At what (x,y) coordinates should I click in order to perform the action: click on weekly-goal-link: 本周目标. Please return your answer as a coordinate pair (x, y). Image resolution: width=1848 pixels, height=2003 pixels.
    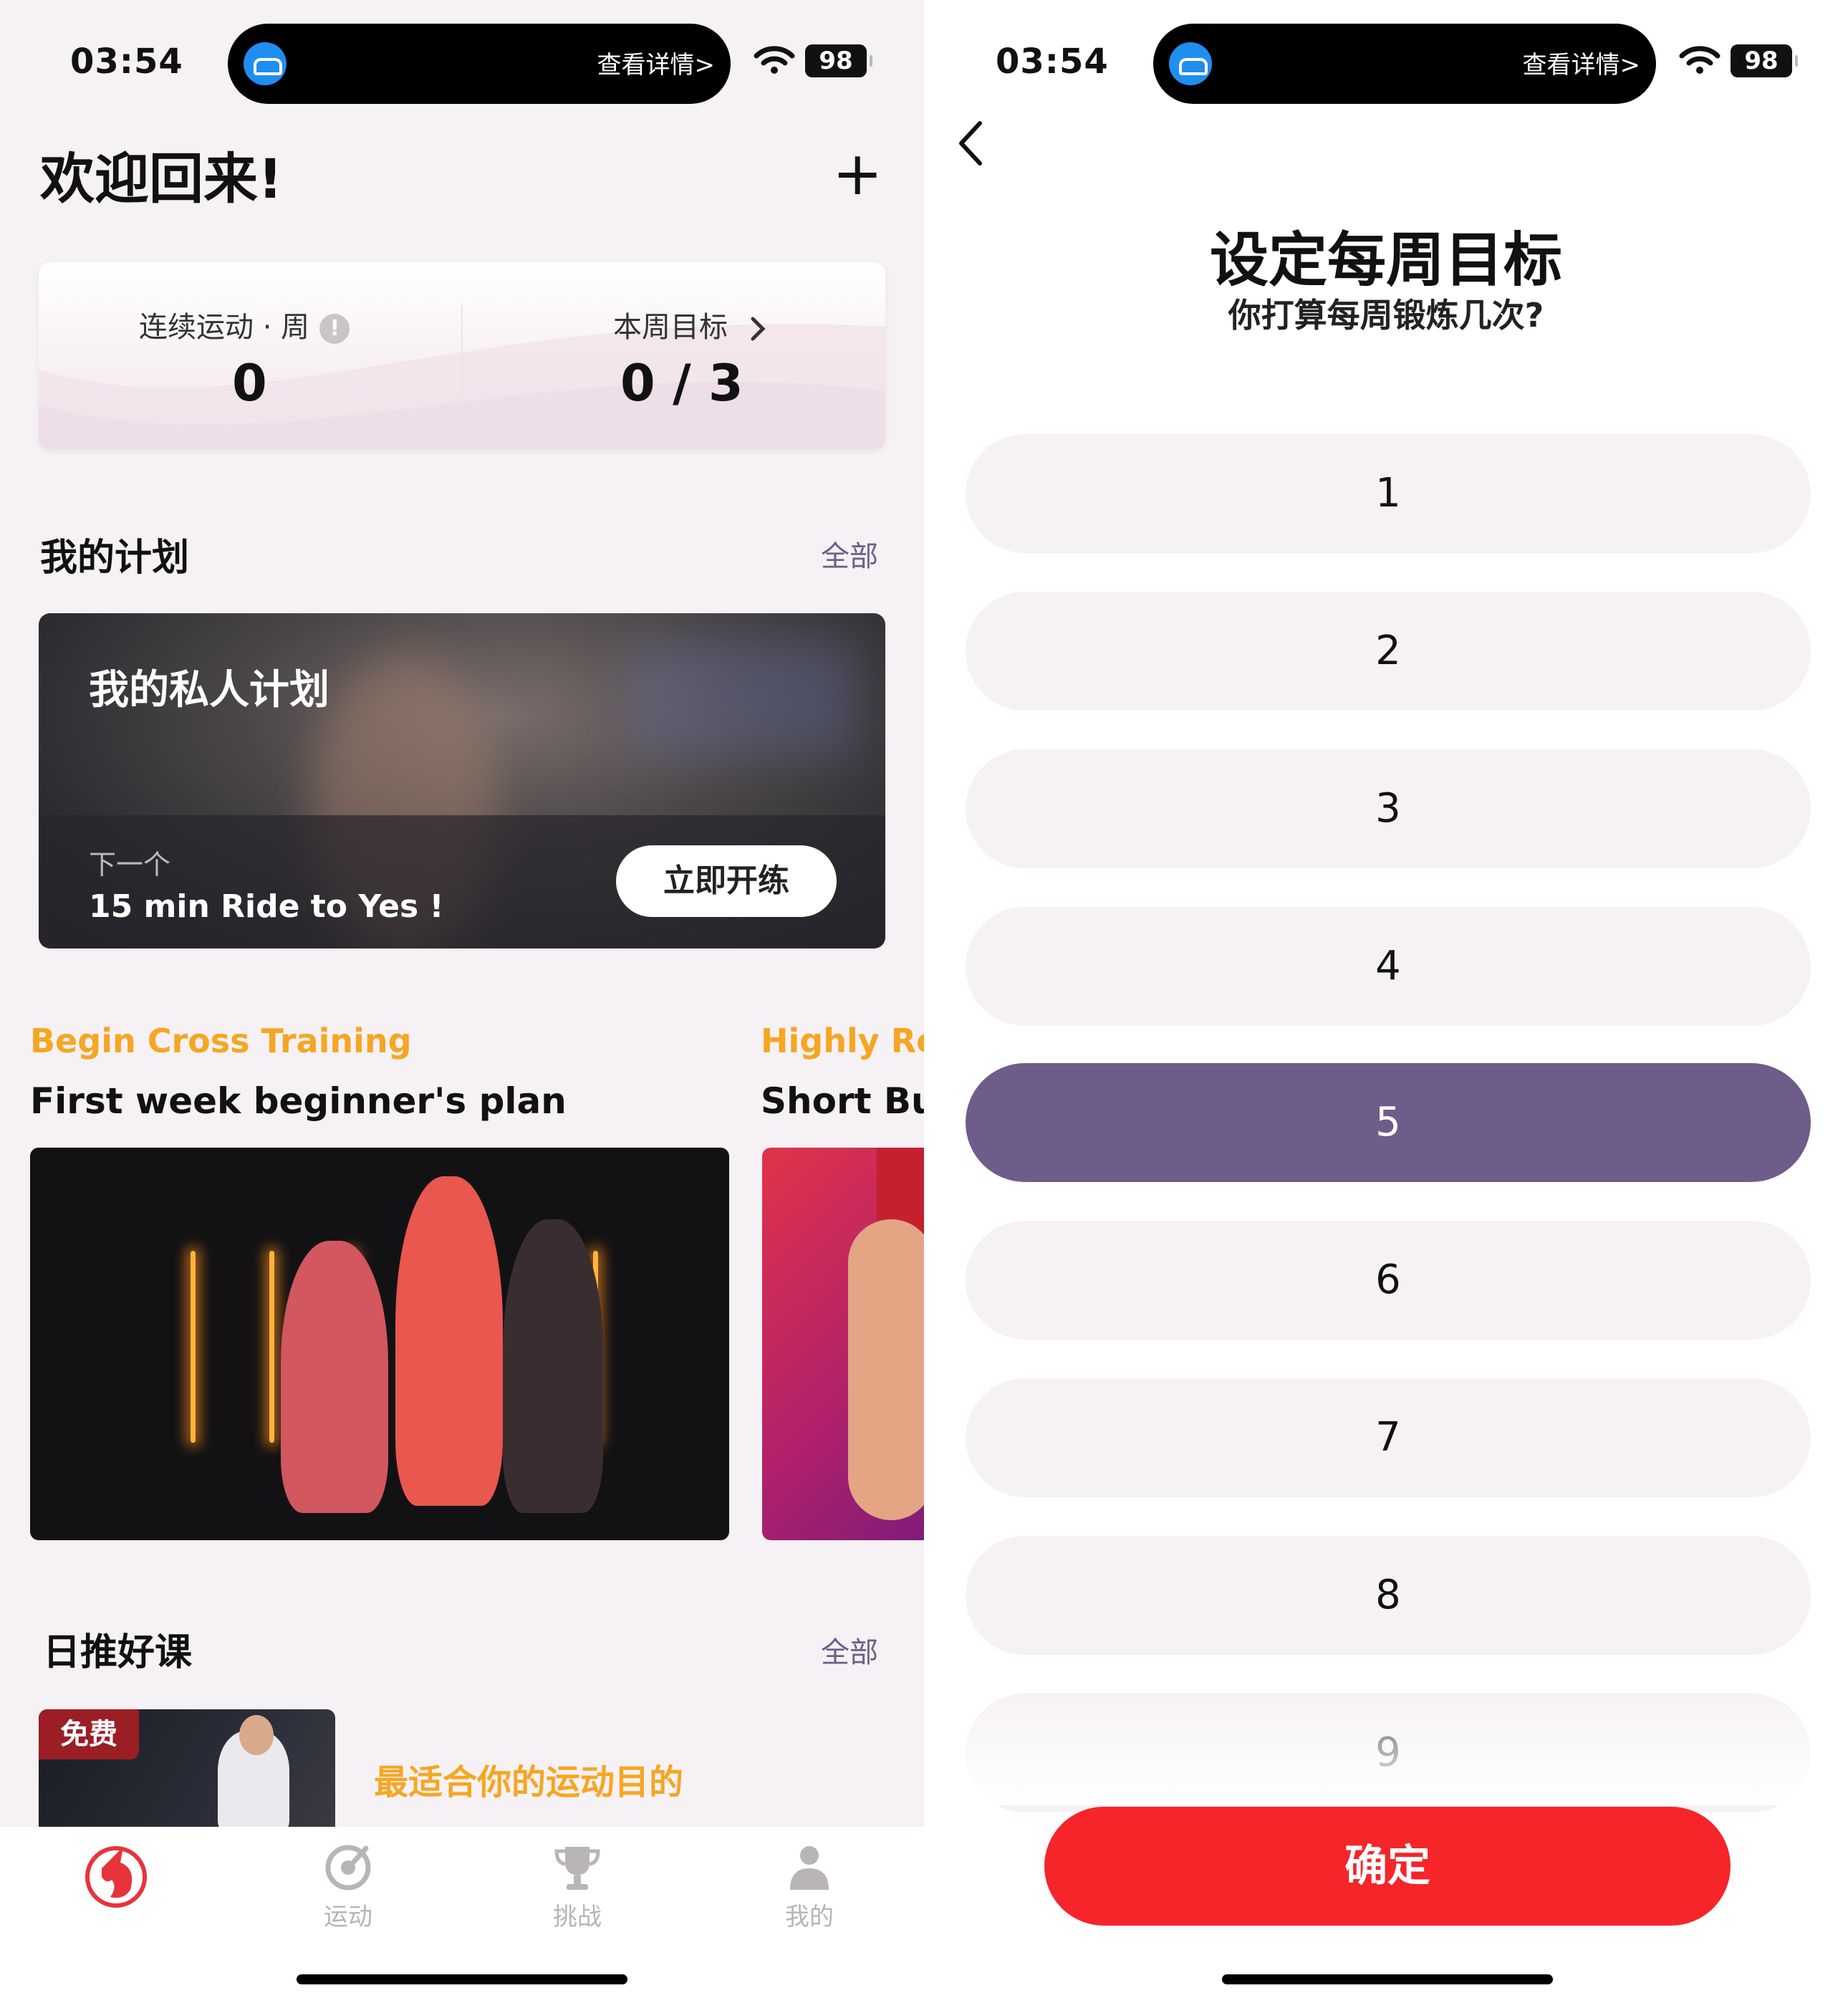
    Looking at the image, I should click on (691, 324).